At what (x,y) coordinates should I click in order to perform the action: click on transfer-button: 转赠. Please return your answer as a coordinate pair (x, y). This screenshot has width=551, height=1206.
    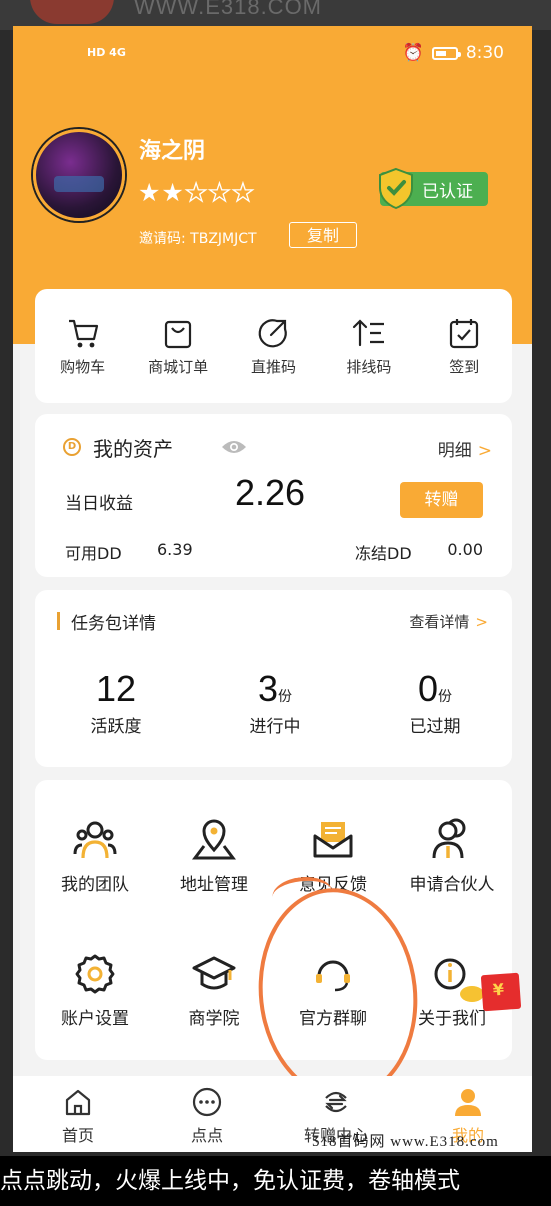
    Looking at the image, I should click on (441, 500).